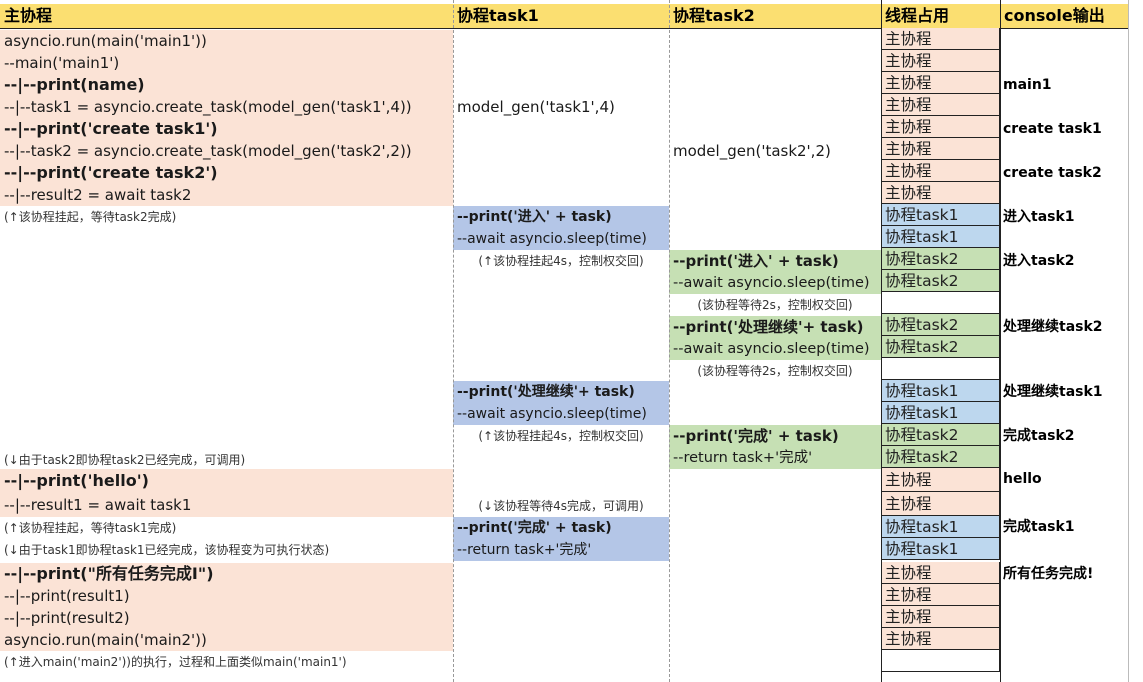 This screenshot has height=682, width=1143. Describe the element at coordinates (940, 391) in the screenshot. I see `thread-r15: 协程task1` at that location.